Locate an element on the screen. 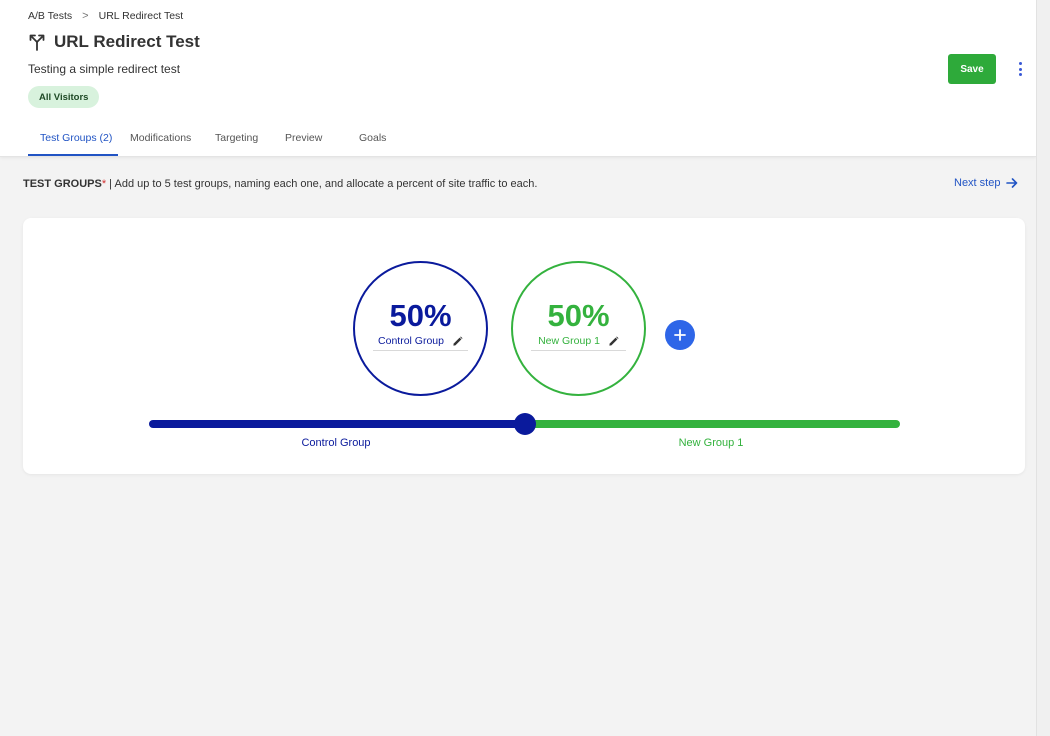 The image size is (1050, 736). breadcrumb: A/B Tests > URL Redirect Test is located at coordinates (105, 16).